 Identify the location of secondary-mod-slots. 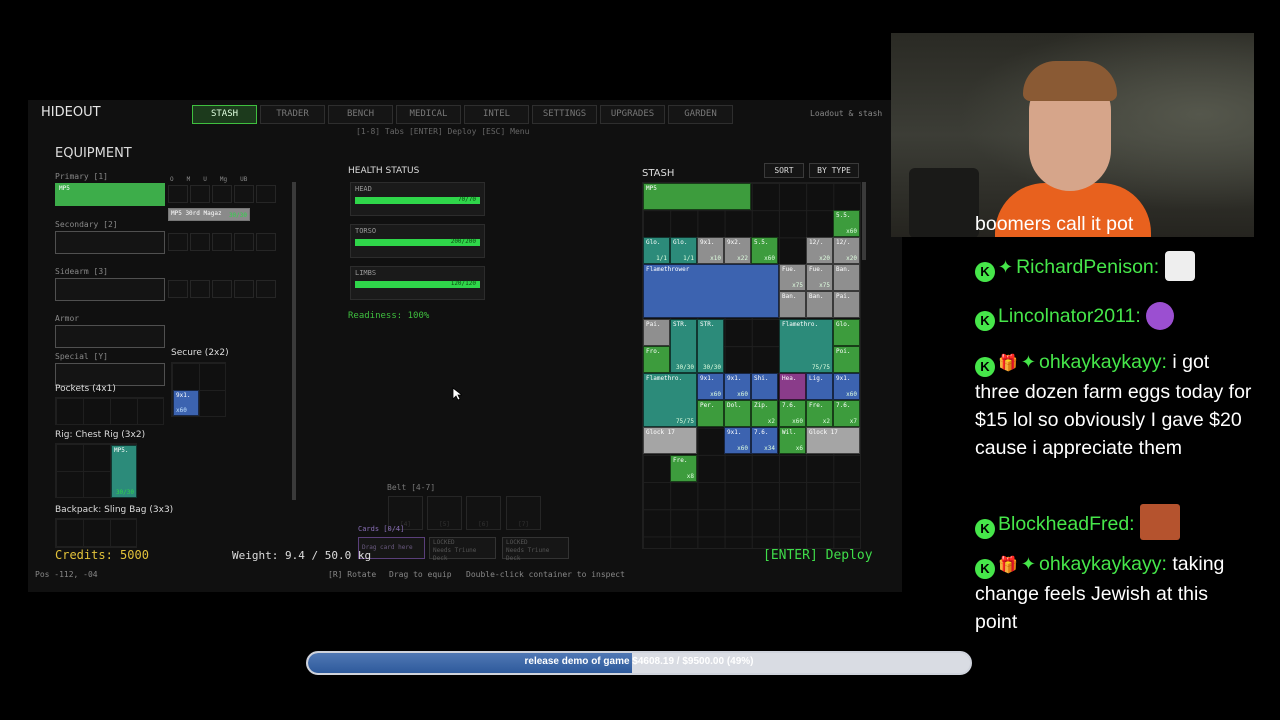
(222, 242).